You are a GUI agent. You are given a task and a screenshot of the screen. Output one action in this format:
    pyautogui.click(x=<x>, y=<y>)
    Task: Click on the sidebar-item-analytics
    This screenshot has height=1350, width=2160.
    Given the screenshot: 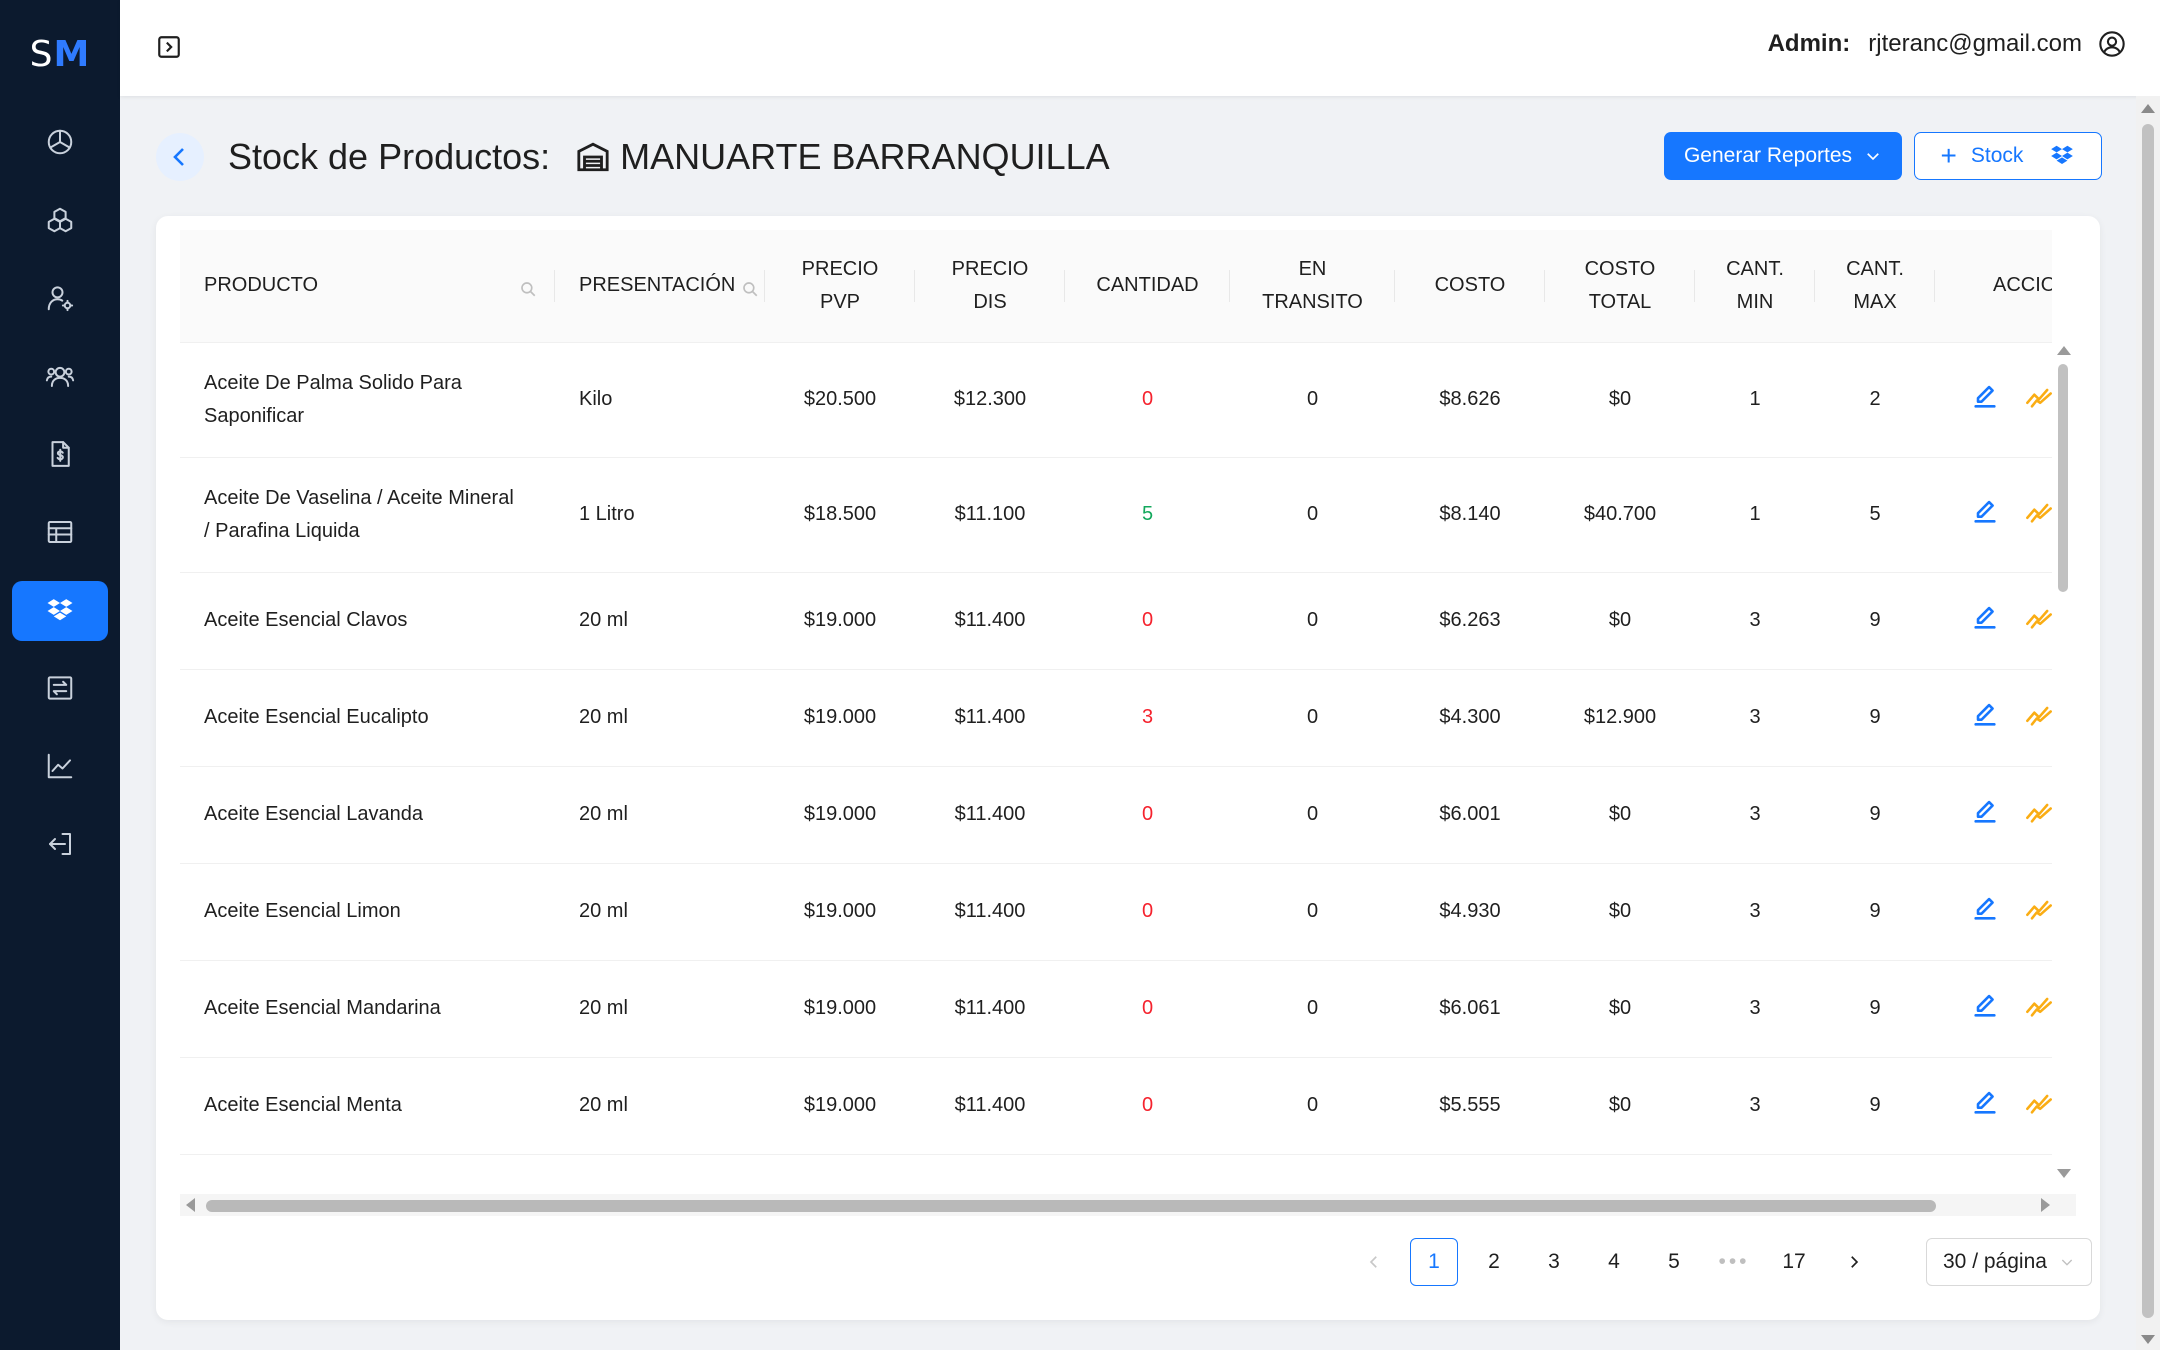 What is the action you would take?
    pyautogui.click(x=60, y=766)
    